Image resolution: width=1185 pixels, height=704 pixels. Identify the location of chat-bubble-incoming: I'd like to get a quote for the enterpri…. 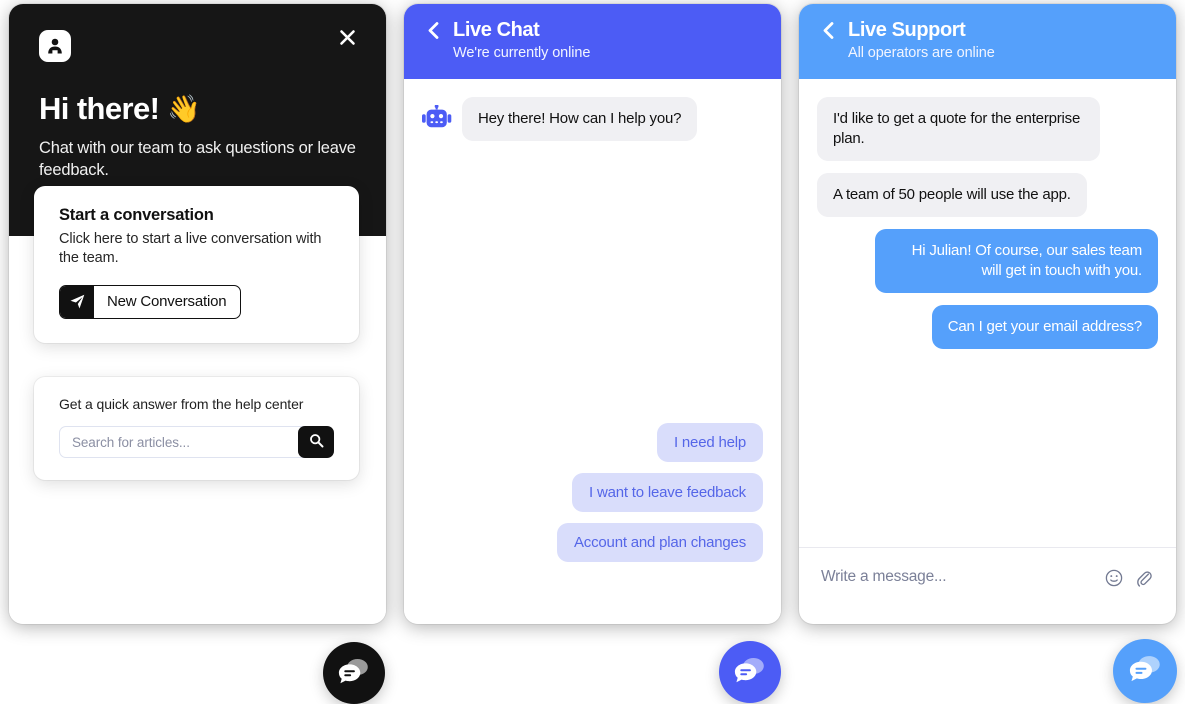
(958, 129).